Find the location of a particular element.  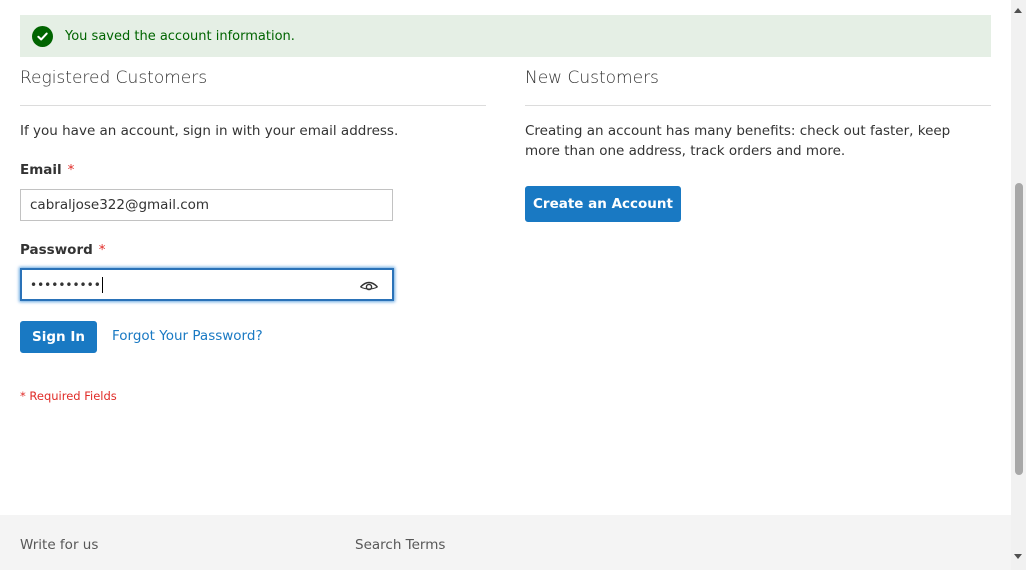

scroll-up-arrow-icon is located at coordinates (1018, 10).